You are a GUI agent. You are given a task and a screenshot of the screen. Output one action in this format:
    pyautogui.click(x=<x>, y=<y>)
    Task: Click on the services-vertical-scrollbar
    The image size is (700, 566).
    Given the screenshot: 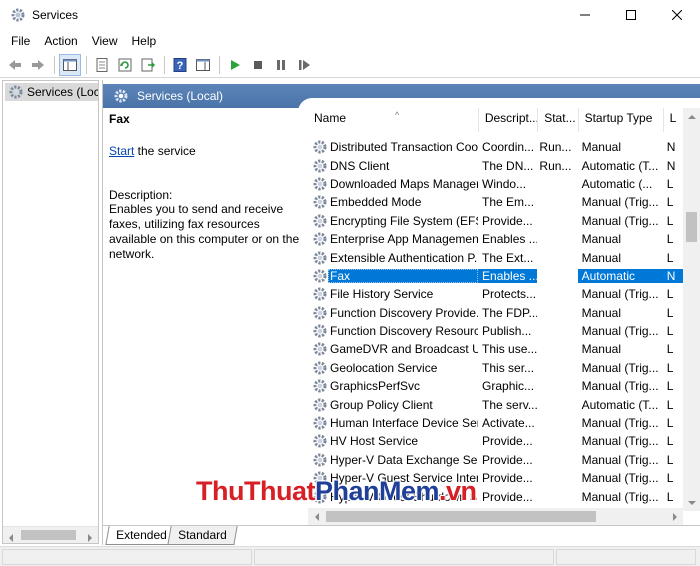 What is the action you would take?
    pyautogui.click(x=691, y=309)
    